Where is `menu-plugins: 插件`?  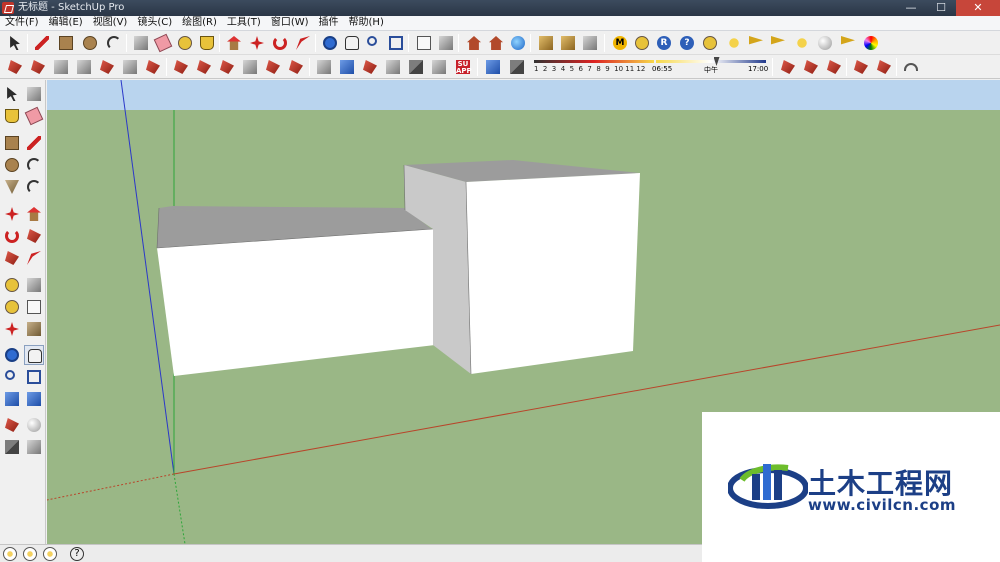
menu-plugins: 插件 is located at coordinates (329, 23).